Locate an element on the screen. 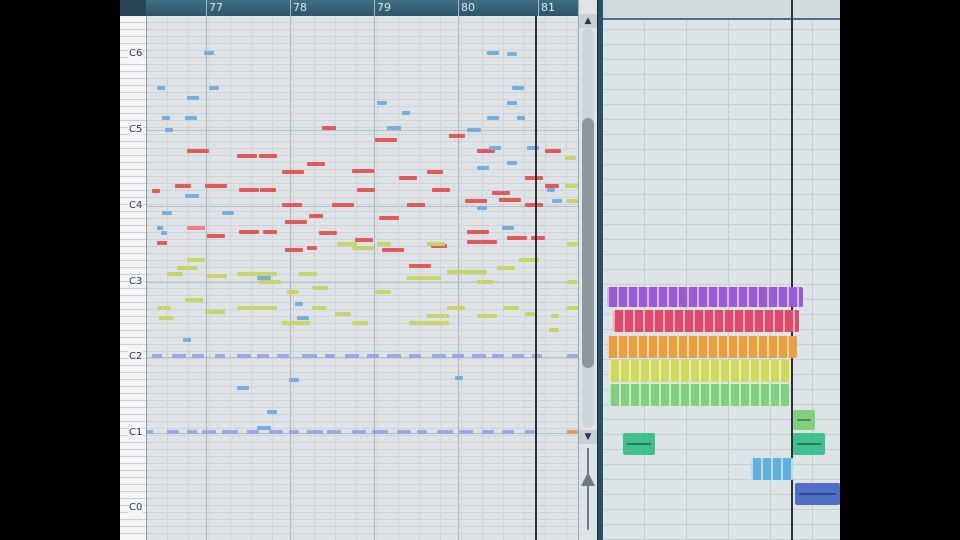 The width and height of the screenshot is (960, 540). zoom-slider-track is located at coordinates (588, 489).